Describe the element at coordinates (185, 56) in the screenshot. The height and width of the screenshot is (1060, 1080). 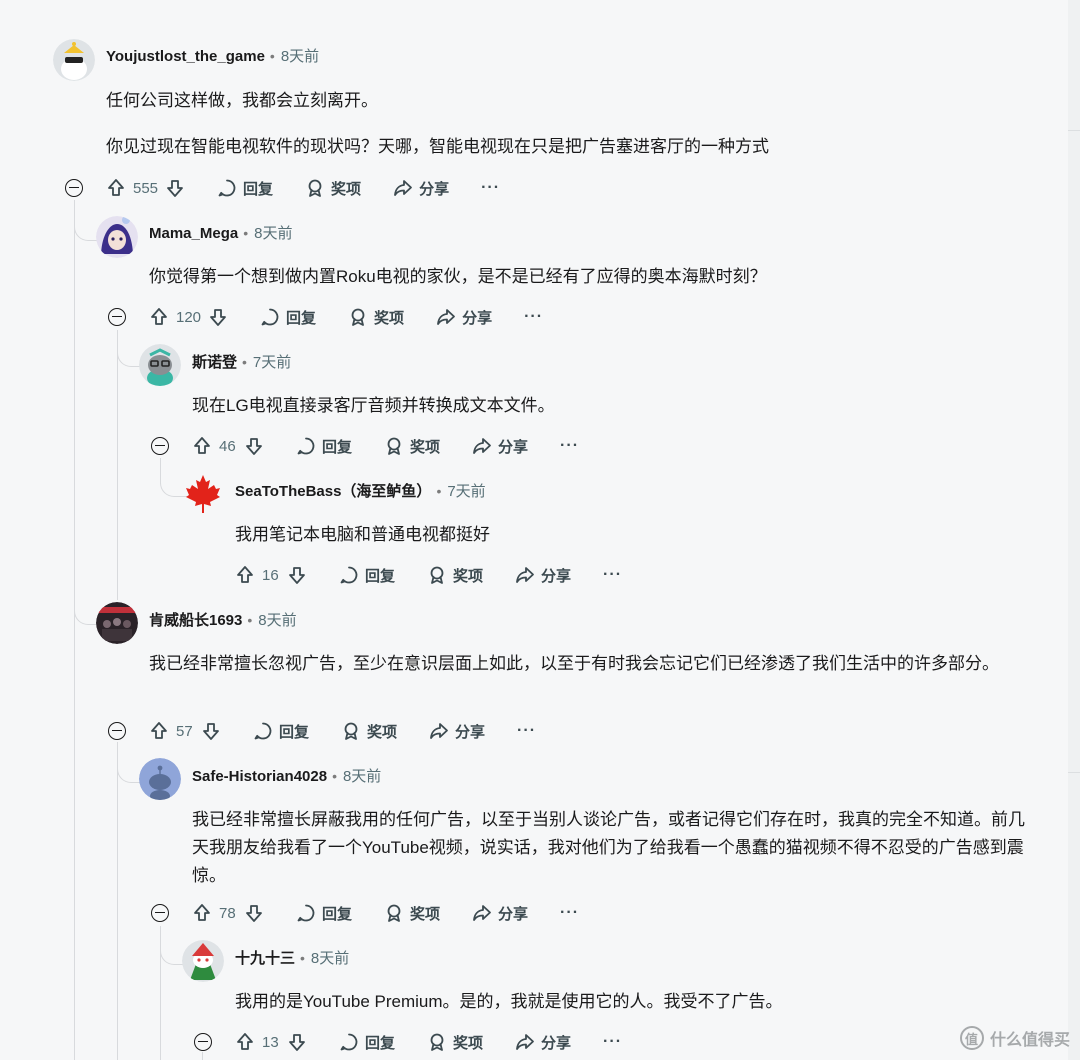
I see `author-name: Youjustlost_the_game` at that location.